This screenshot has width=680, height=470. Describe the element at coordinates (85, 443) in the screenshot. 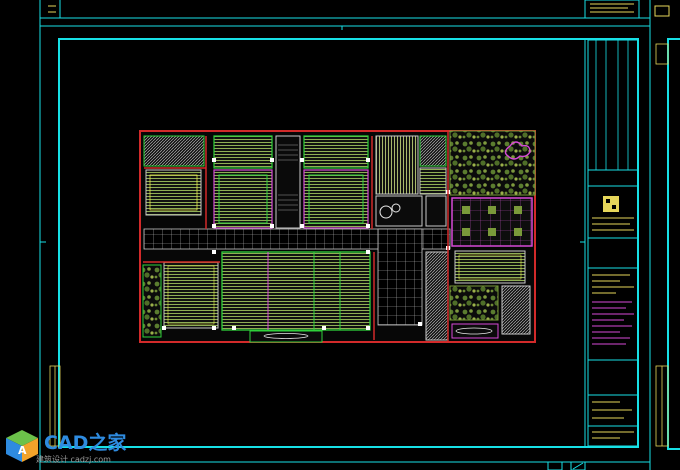

I see `watermark-brand: CAD之家` at that location.